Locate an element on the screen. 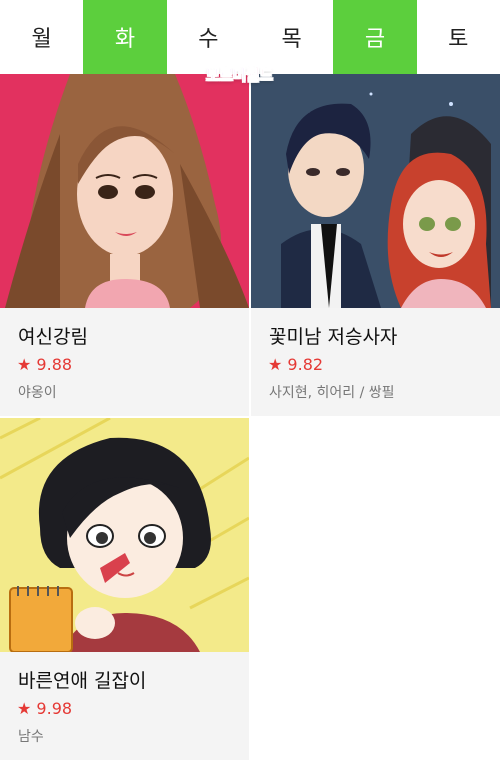  comic-author: 사지현, 히어리 / 쌍필 is located at coordinates (332, 393).